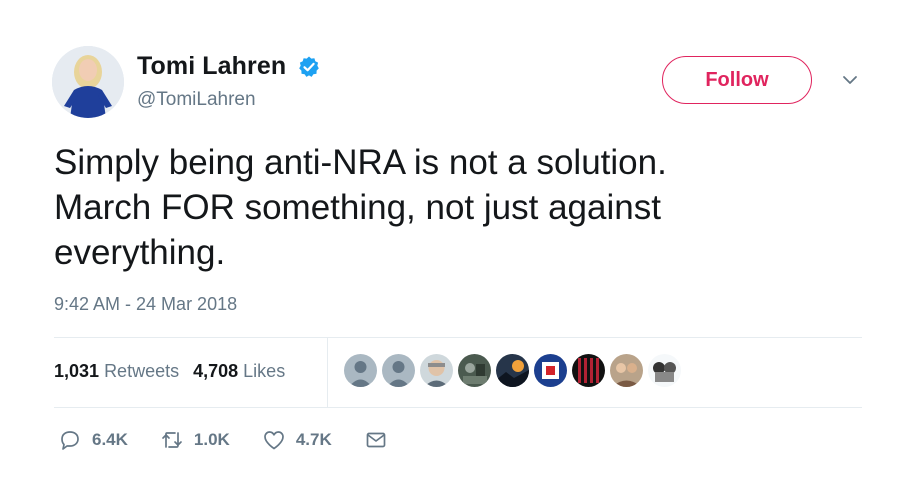  I want to click on author-handle: @TomiLahren, so click(196, 100).